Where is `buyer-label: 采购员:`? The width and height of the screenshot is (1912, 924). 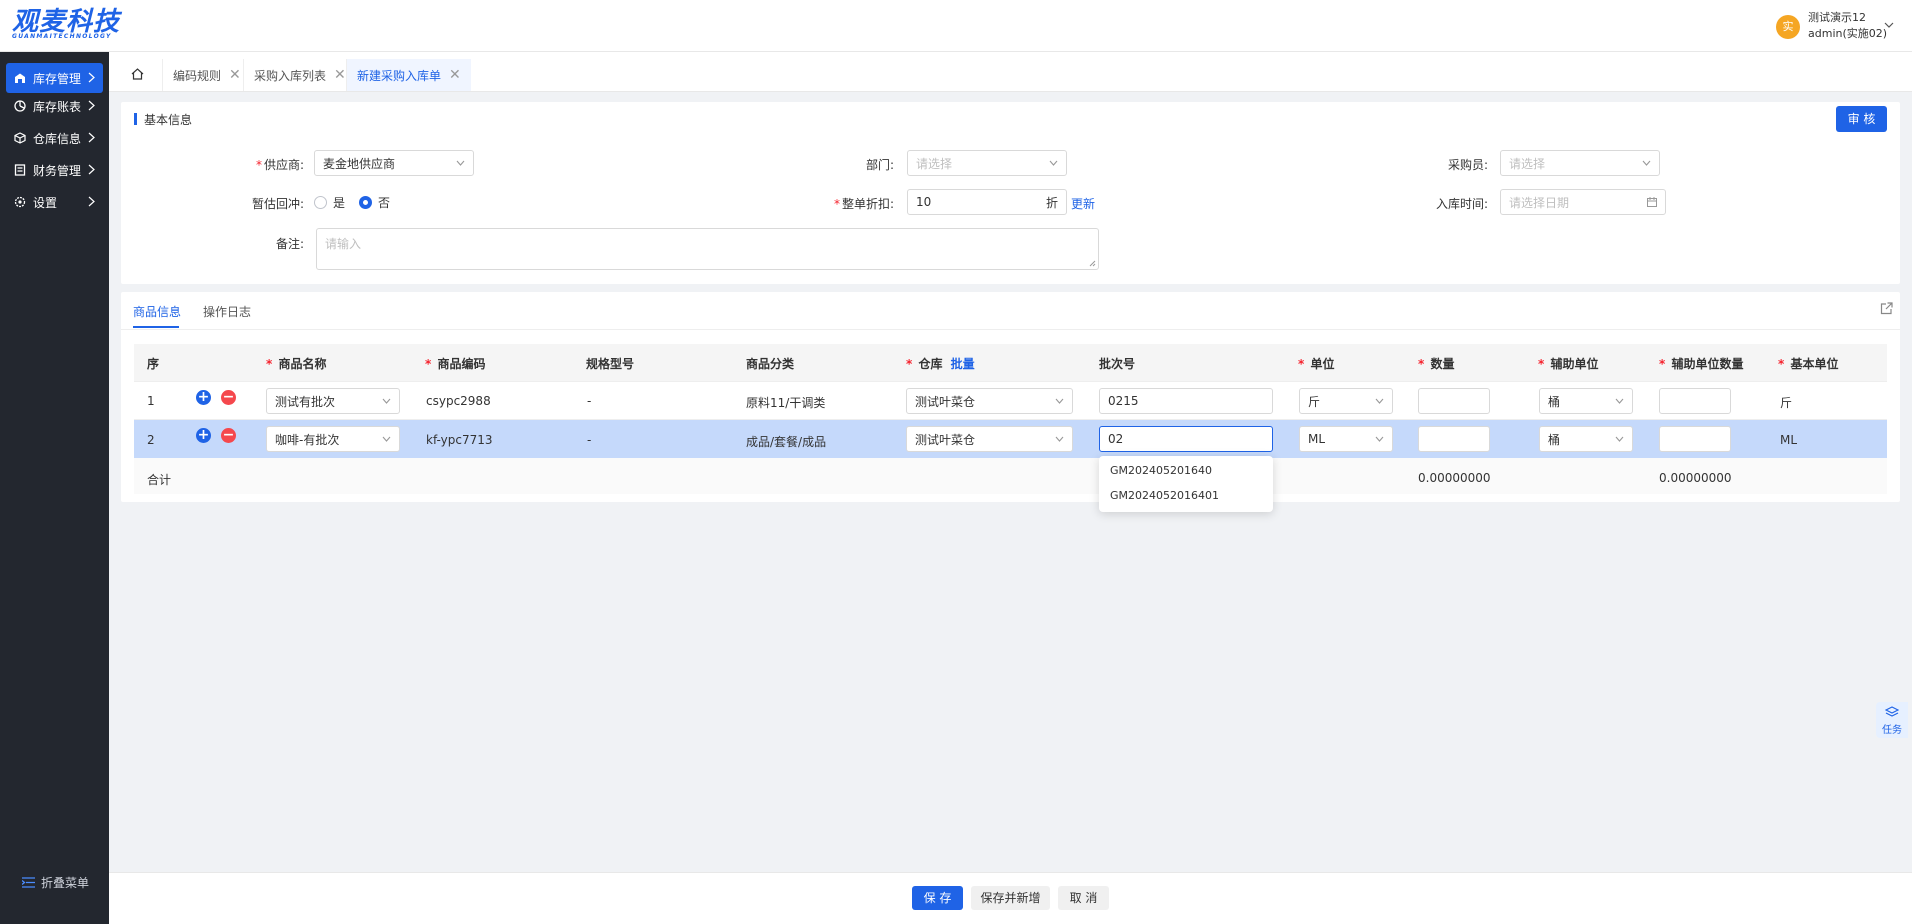
buyer-label: 采购员: is located at coordinates (1467, 165).